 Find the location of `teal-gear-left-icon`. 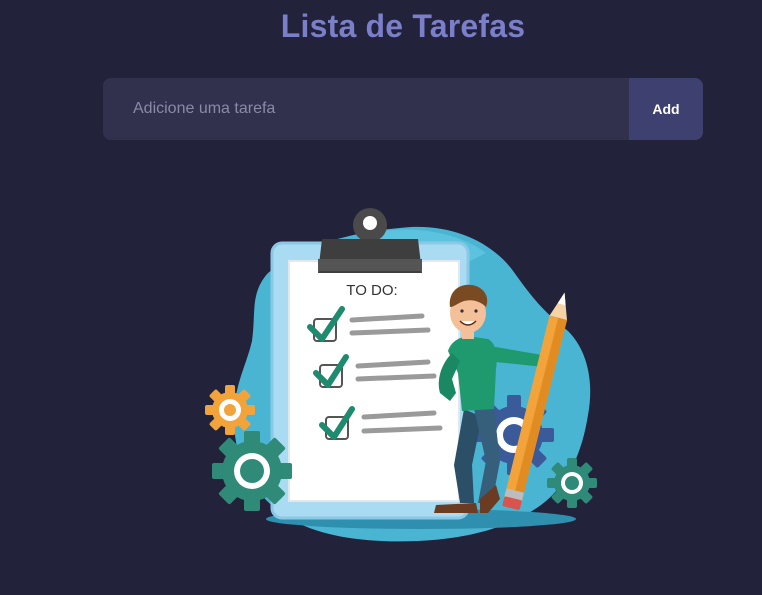

teal-gear-left-icon is located at coordinates (252, 471).